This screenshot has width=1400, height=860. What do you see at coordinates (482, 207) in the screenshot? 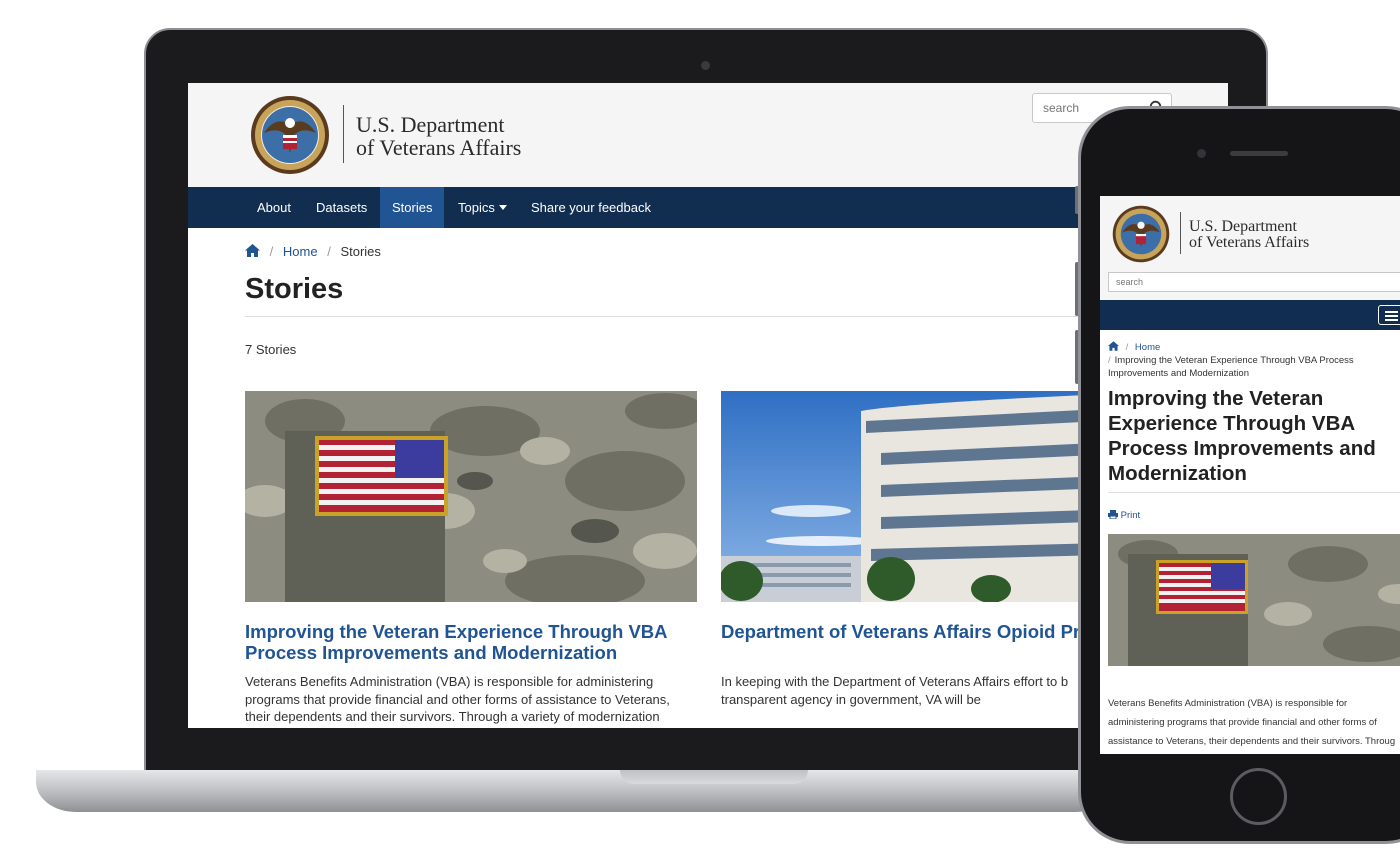
I see `nav-item-topics: Topics` at bounding box center [482, 207].